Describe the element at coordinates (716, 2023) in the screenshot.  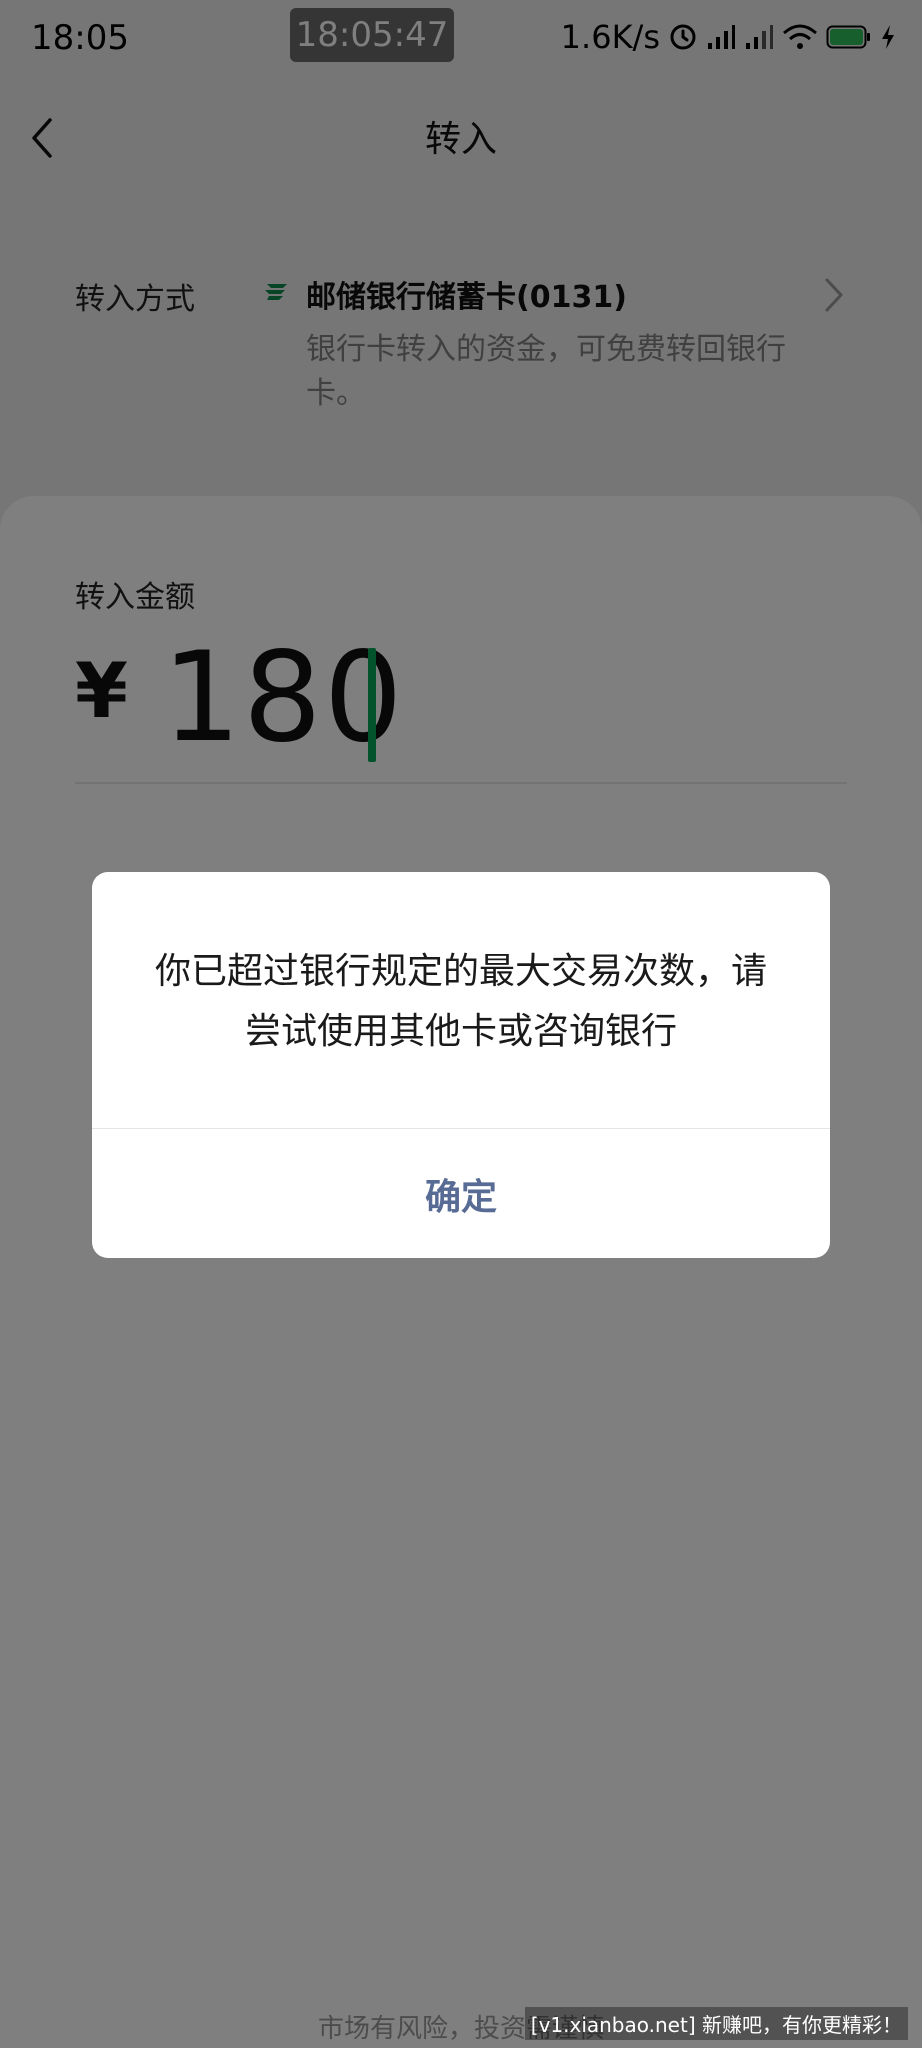
I see `watermark: [v1.xianbao.net] 新赚吧，有你更精彩！` at that location.